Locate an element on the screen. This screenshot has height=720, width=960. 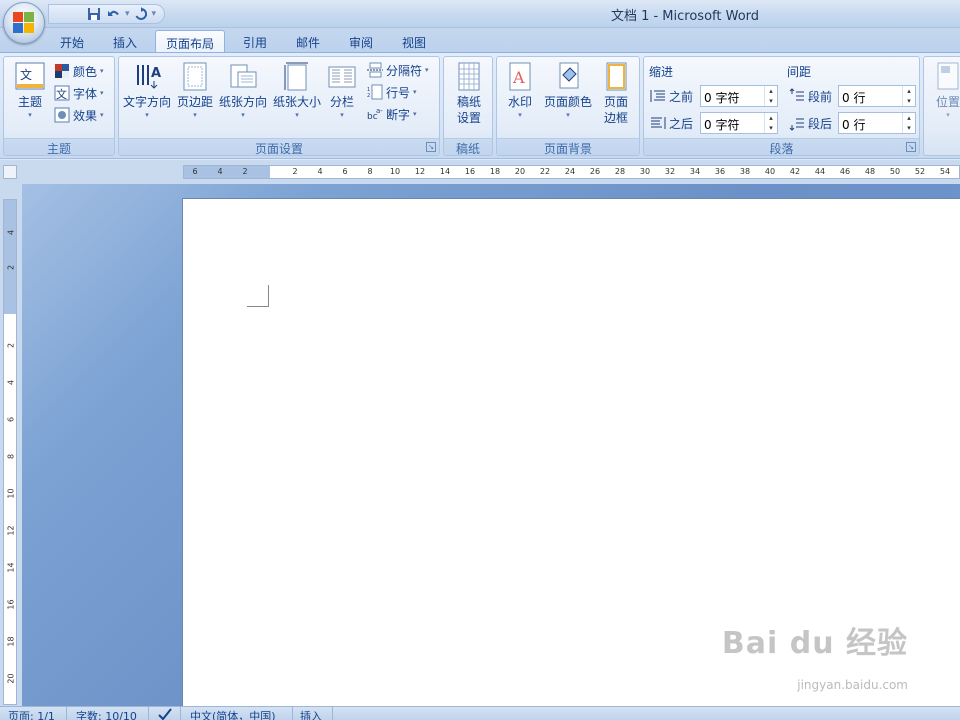
spacing-after-spinner-icon: ▴ ▾ is located at coordinates (908, 123).